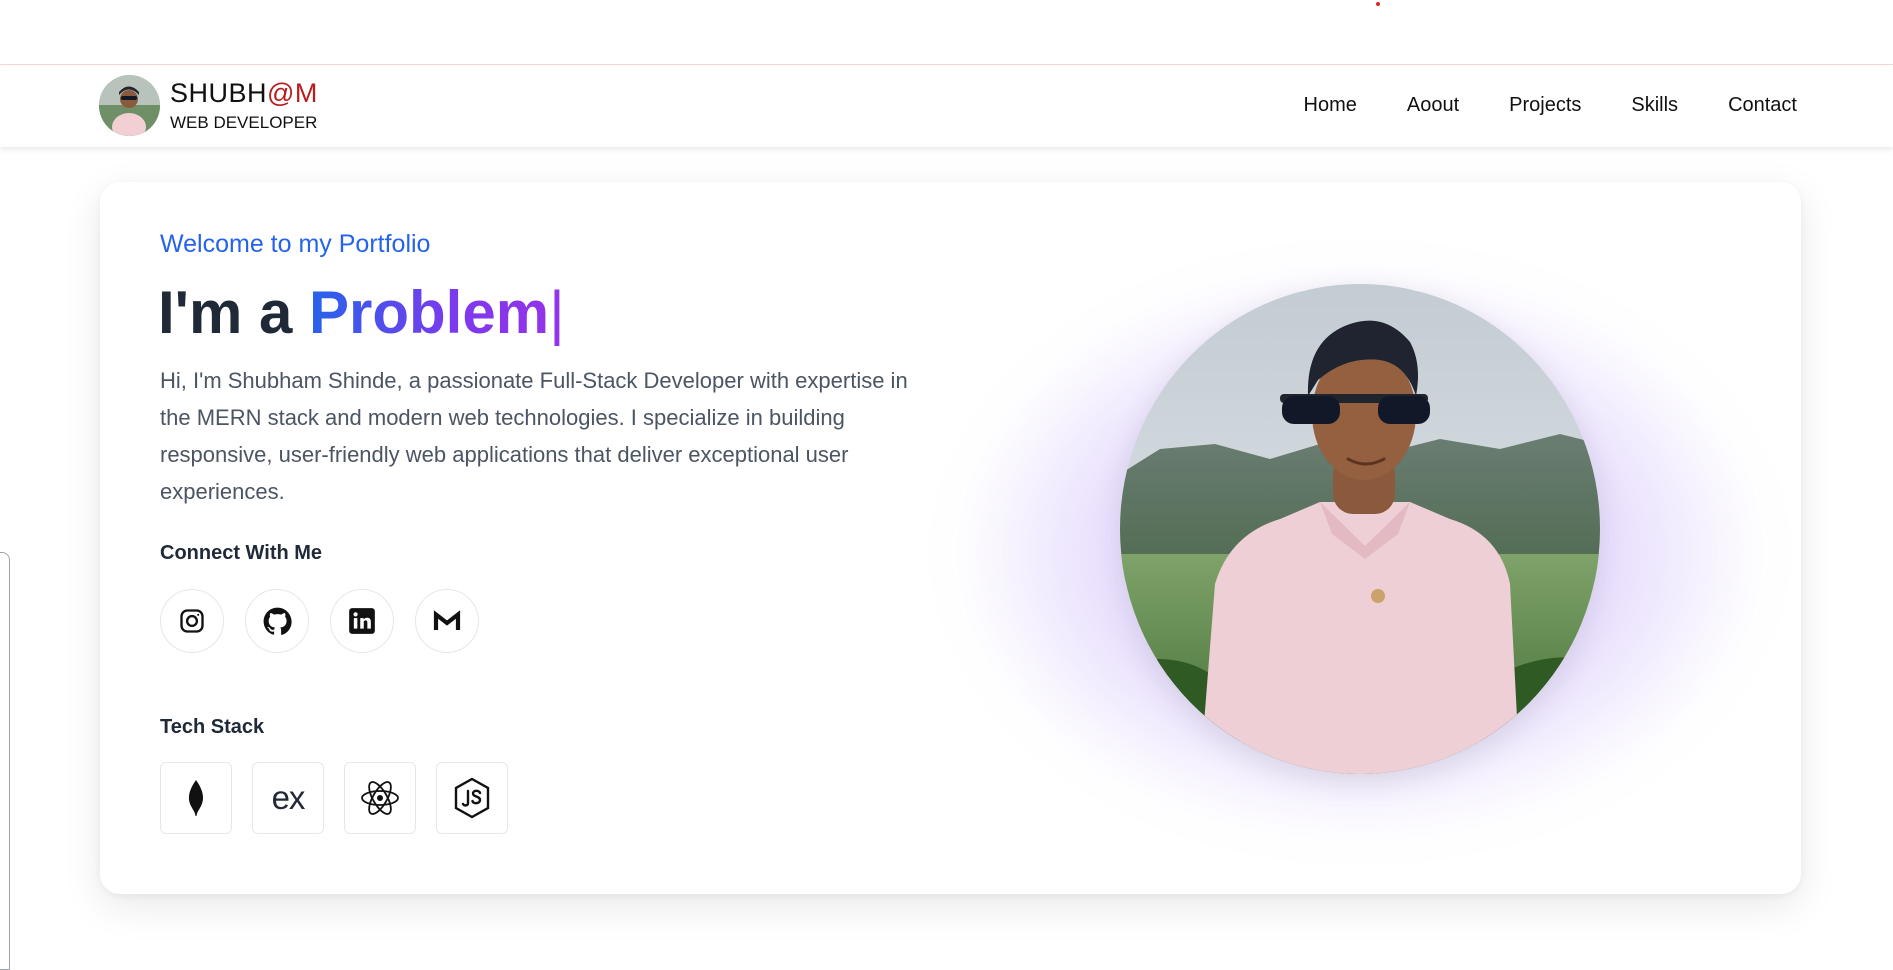 The image size is (1893, 970). I want to click on gmail-button, so click(447, 621).